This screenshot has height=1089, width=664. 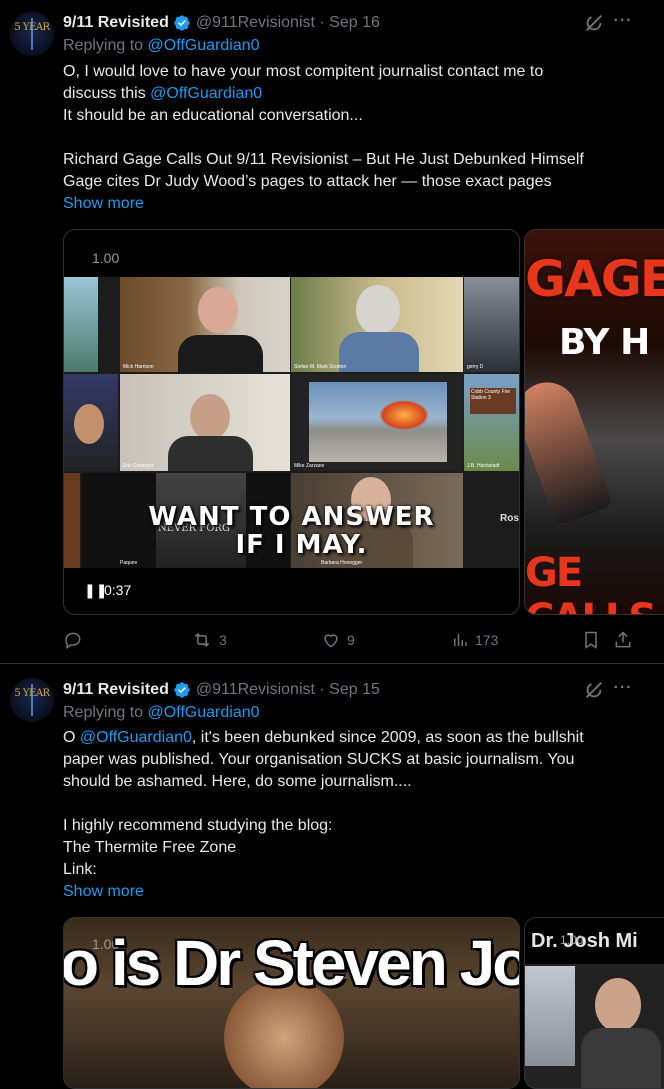 What do you see at coordinates (491, 324) in the screenshot?
I see `video-tile: gerry D` at bounding box center [491, 324].